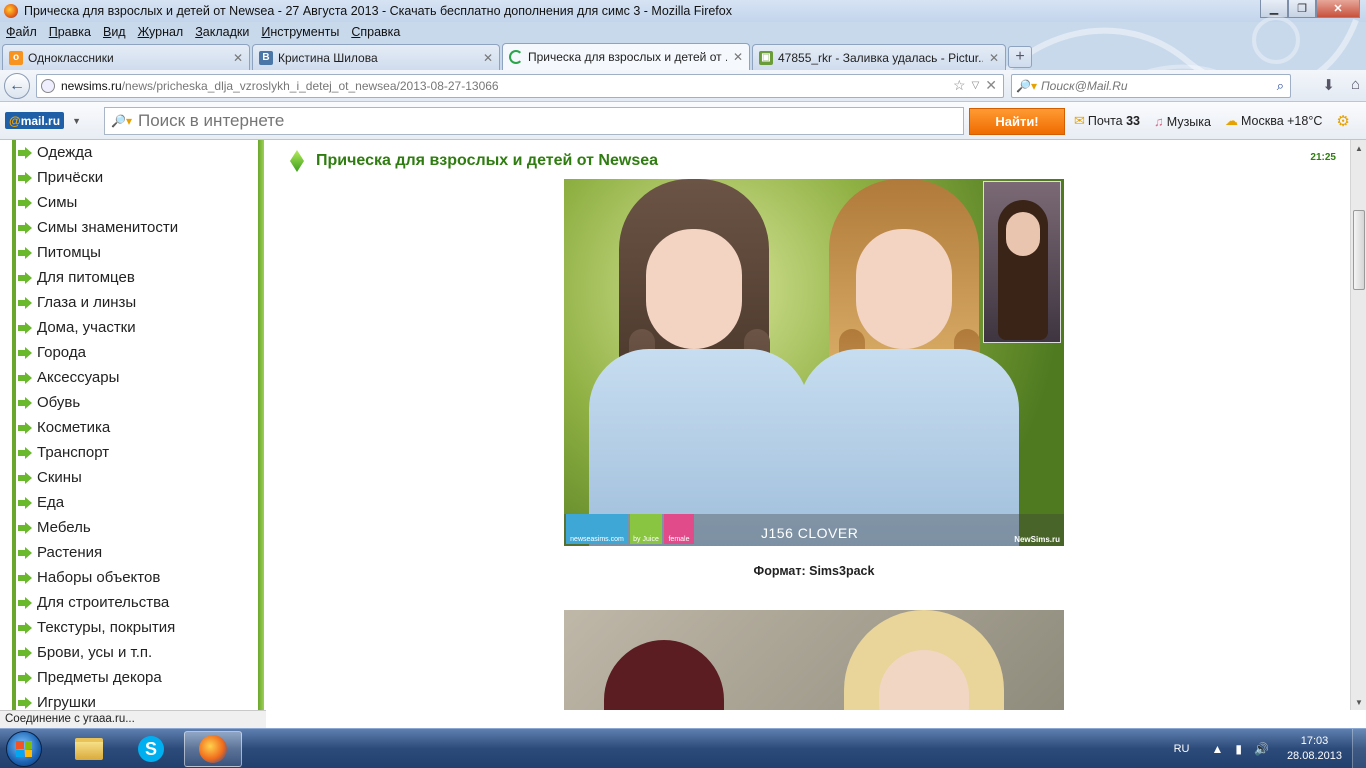  I want to click on tab-odnoklassniki: о Одноклассники ✕, so click(126, 57).